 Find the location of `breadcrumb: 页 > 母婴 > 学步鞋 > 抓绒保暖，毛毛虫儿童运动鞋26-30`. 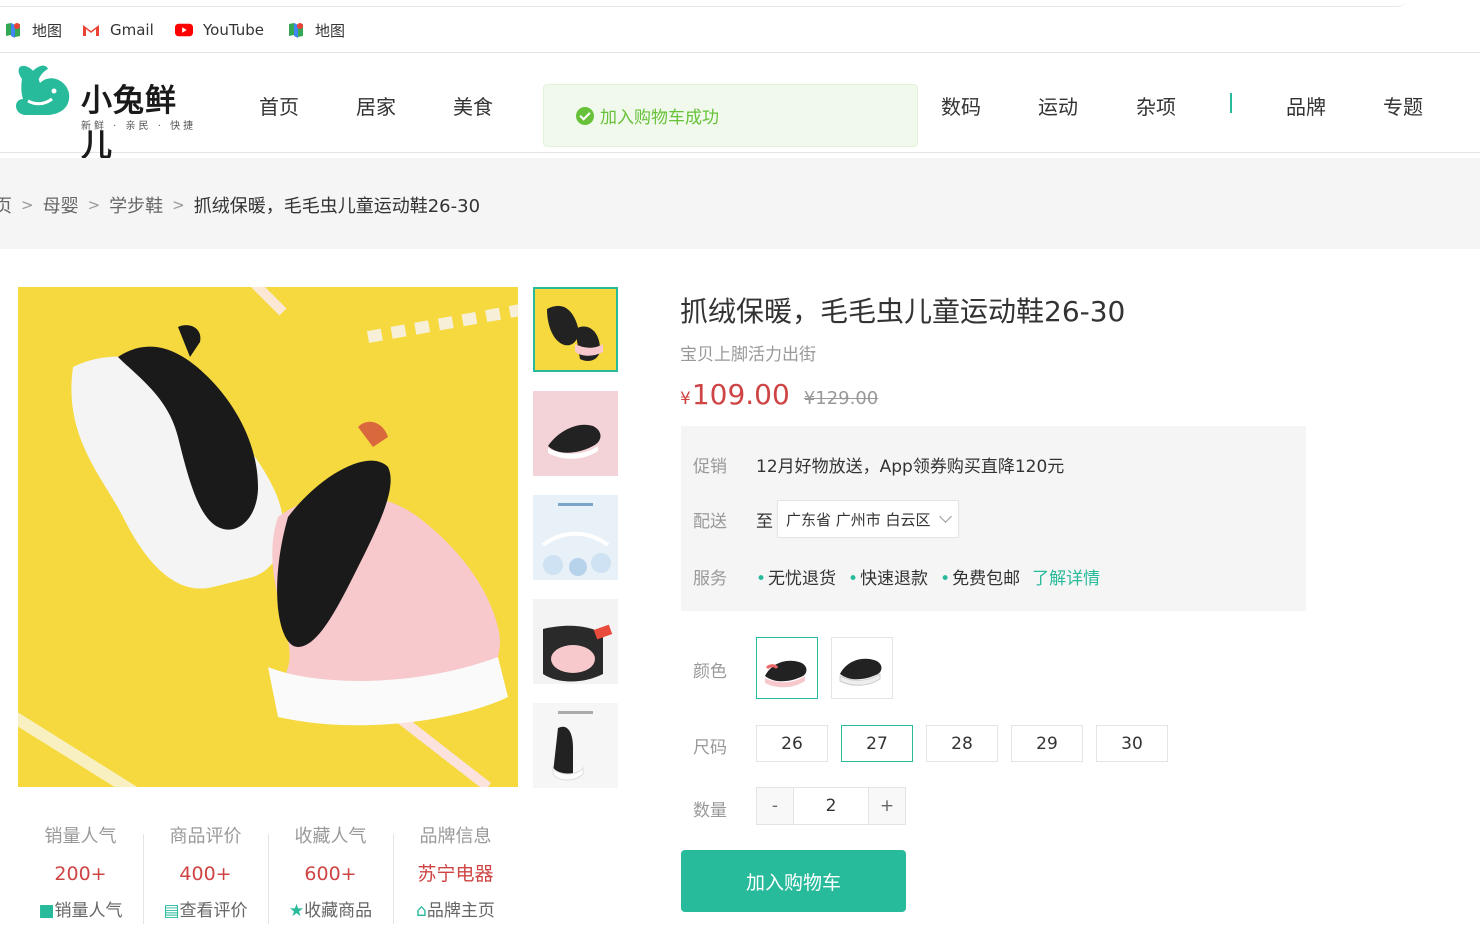

breadcrumb: 页 > 母婴 > 学步鞋 > 抓绒保暖，毛毛虫儿童运动鞋26-30 is located at coordinates (740, 203).